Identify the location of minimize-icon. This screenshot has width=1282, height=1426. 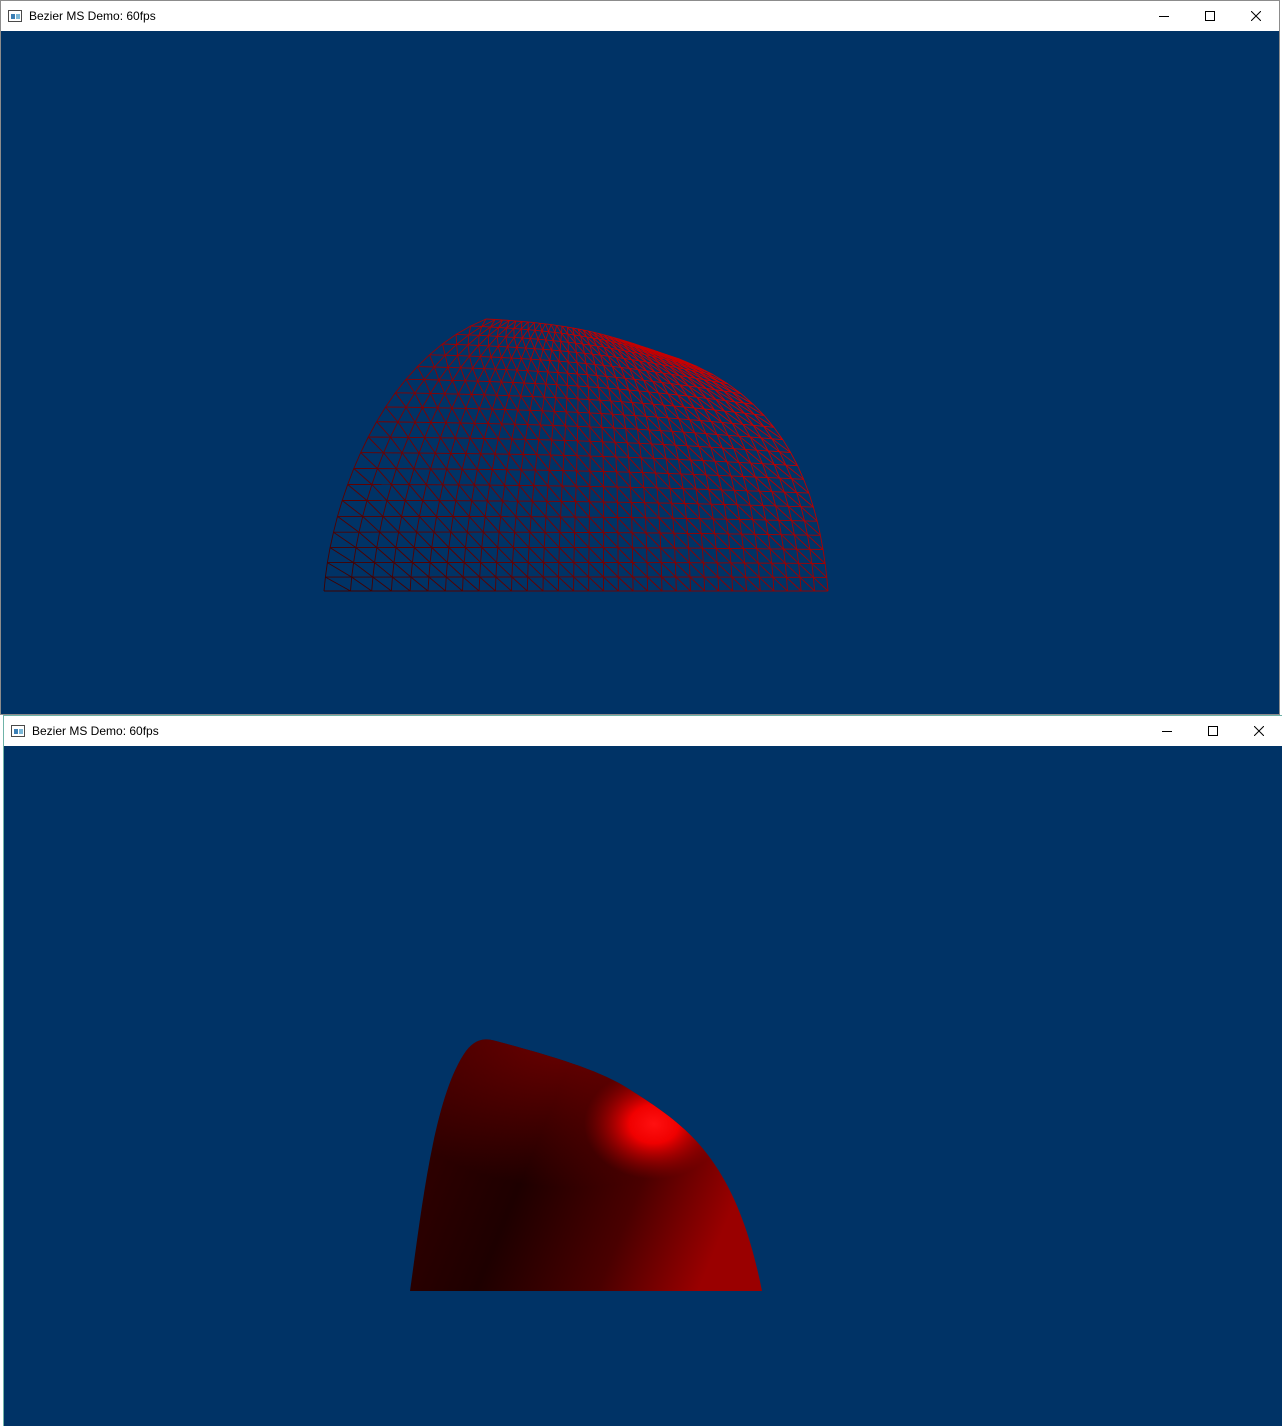
(1167, 731).